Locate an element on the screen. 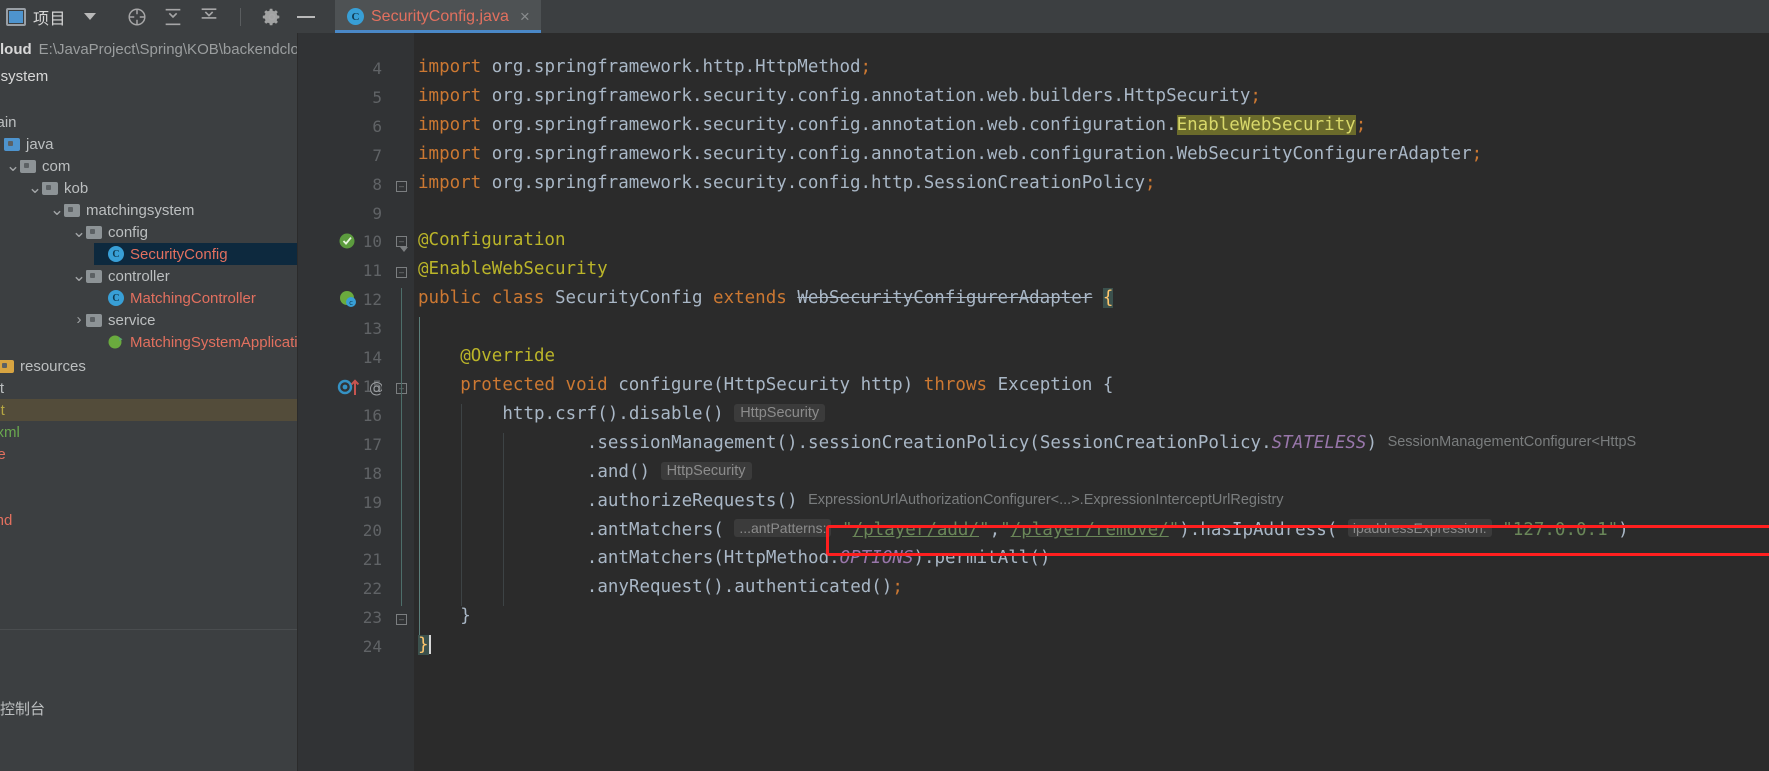 This screenshot has height=771, width=1769. sidebar-item-get: get is located at coordinates (148, 410).